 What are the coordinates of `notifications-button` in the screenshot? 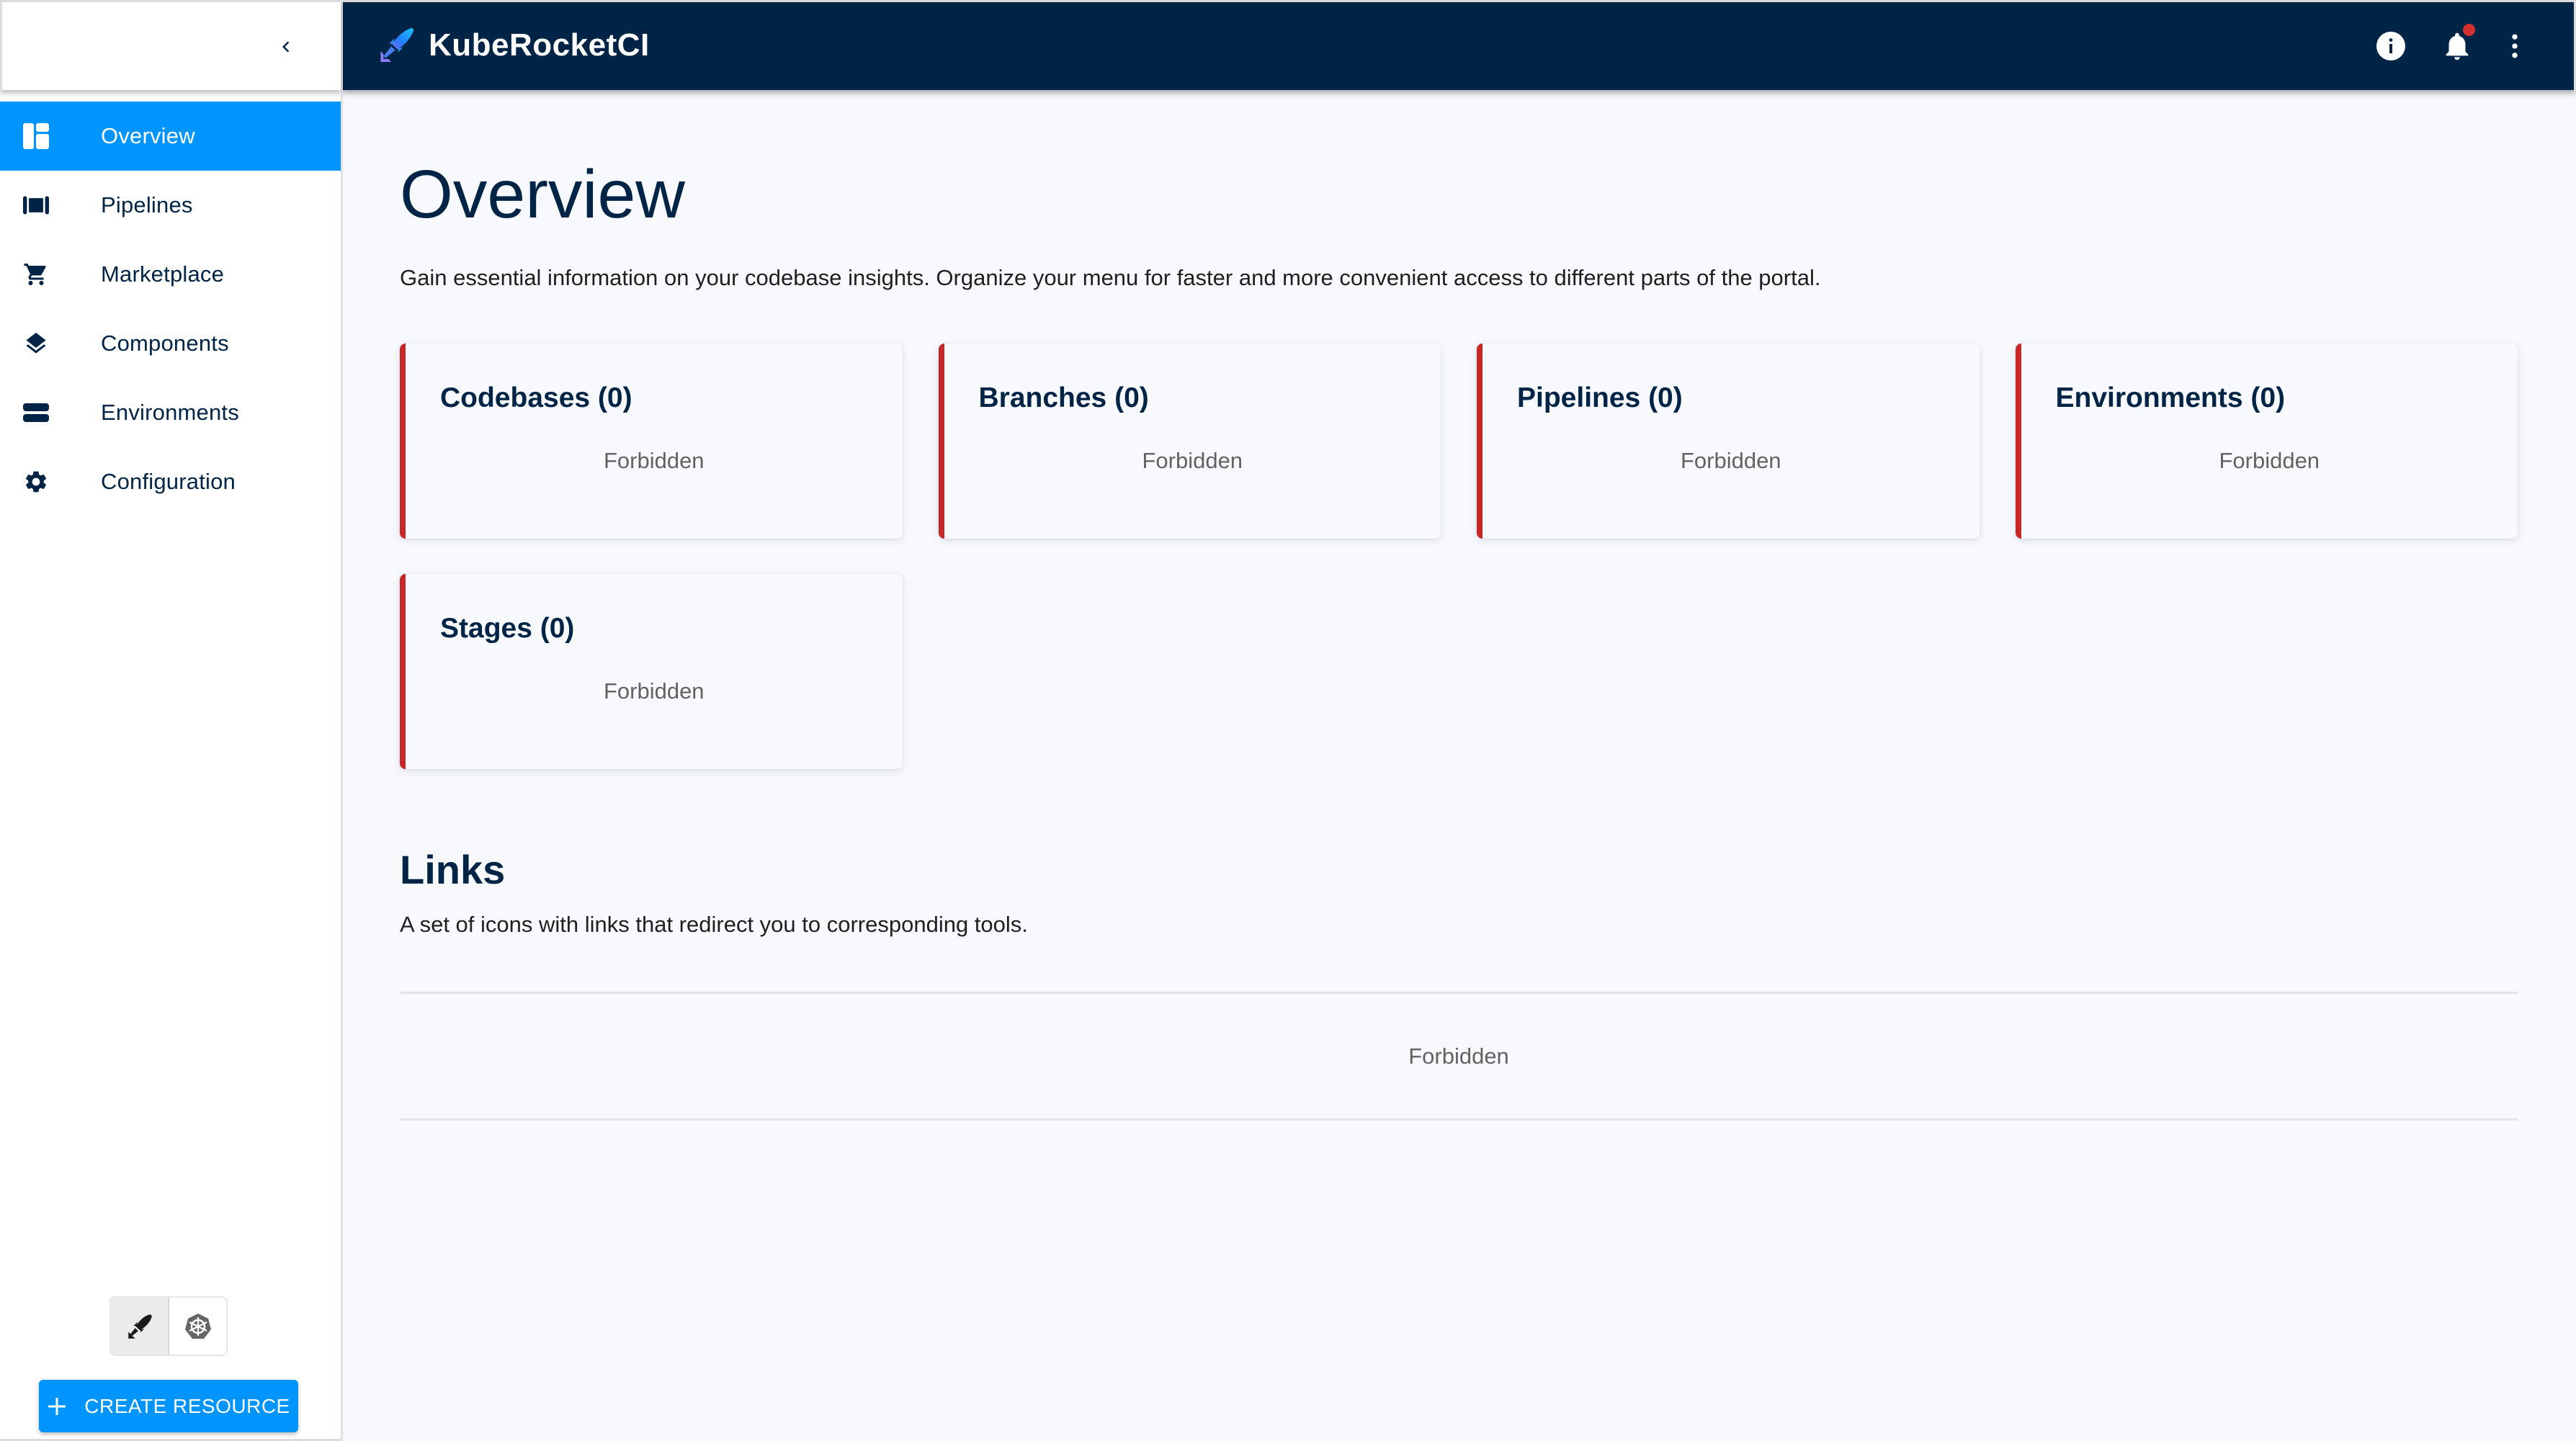 It's located at (2457, 45).